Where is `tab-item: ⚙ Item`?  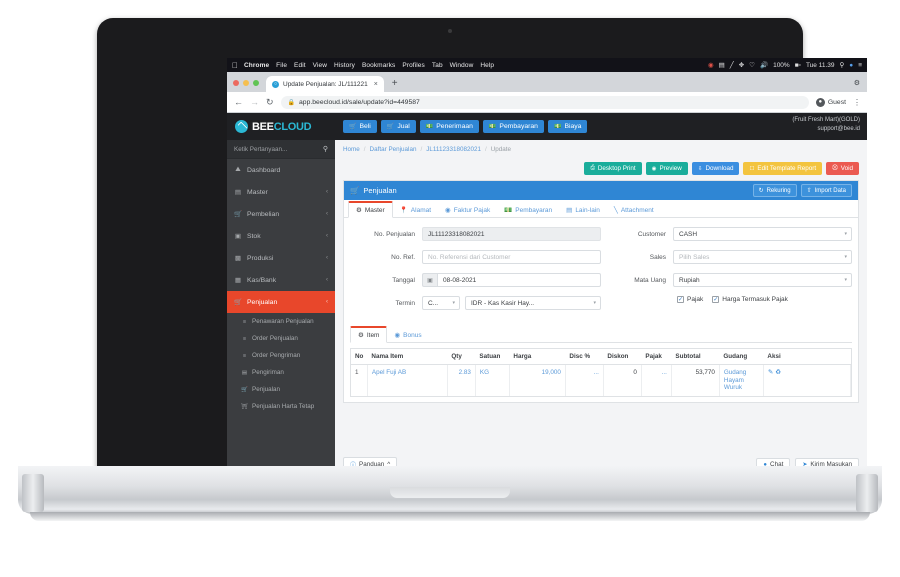
tab-item: ⚙ Item is located at coordinates (369, 334).